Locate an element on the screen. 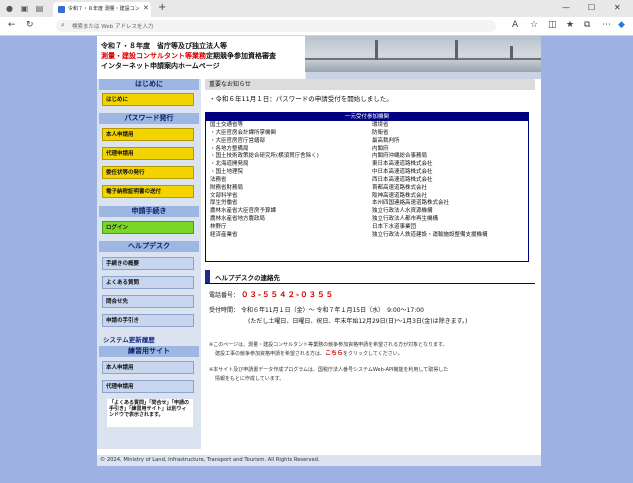 This screenshot has width=633, height=483. intro-button: はじめに is located at coordinates (148, 99).